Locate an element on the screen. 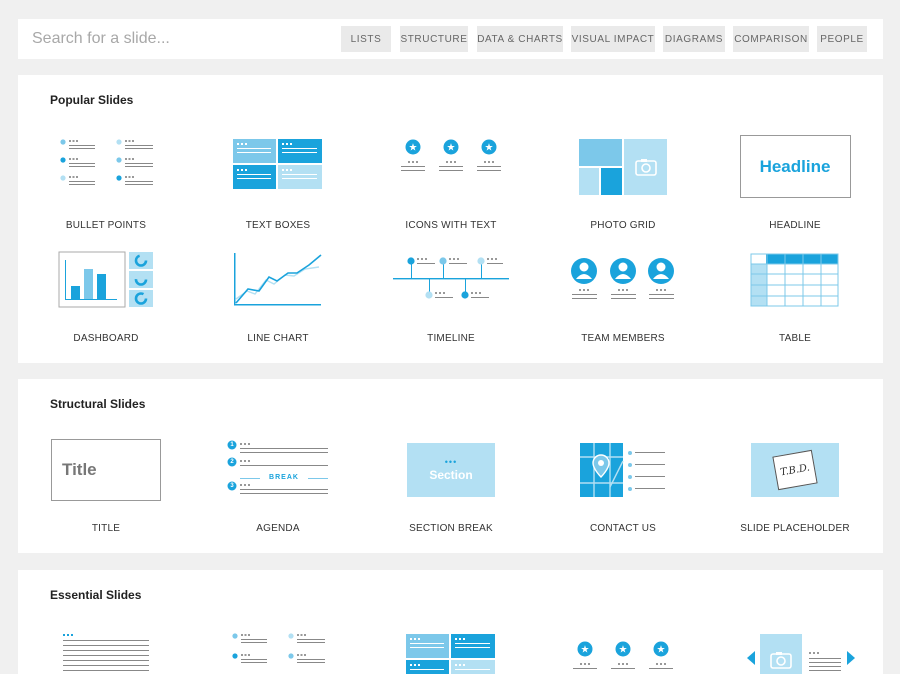 The height and width of the screenshot is (674, 900). slide-card-title: Title TITLE is located at coordinates (106, 492).